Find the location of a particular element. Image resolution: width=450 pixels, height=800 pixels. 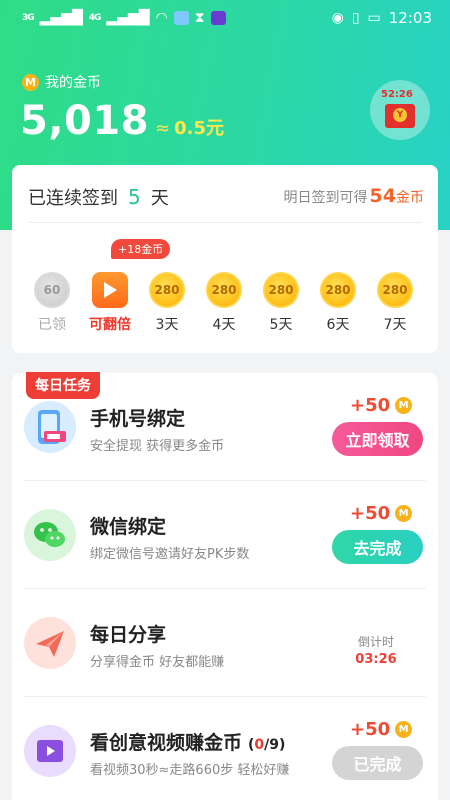

day-item: 280 3天 is located at coordinates (167, 303).